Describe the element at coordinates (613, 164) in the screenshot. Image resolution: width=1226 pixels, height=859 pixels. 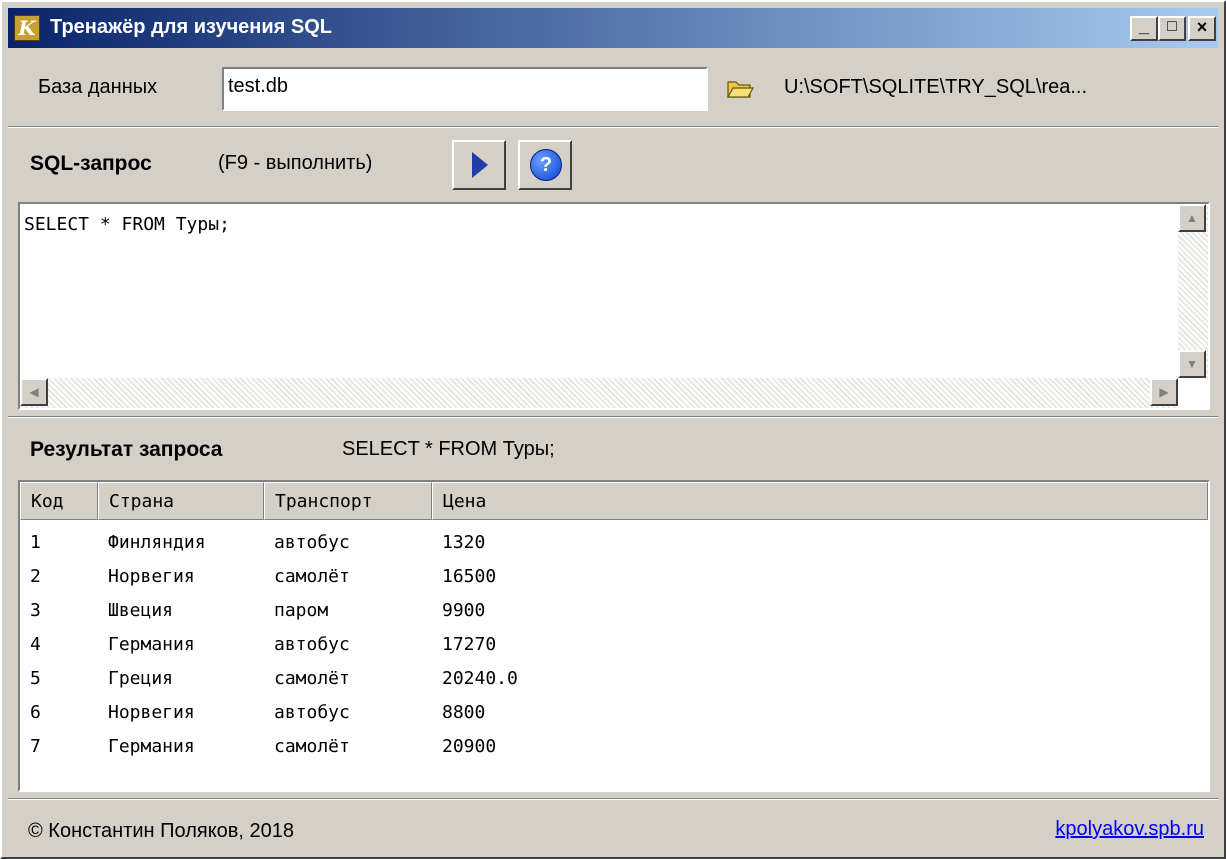
I see `sql-header: SQL-запрос (F9 - выполнить) ?` at that location.